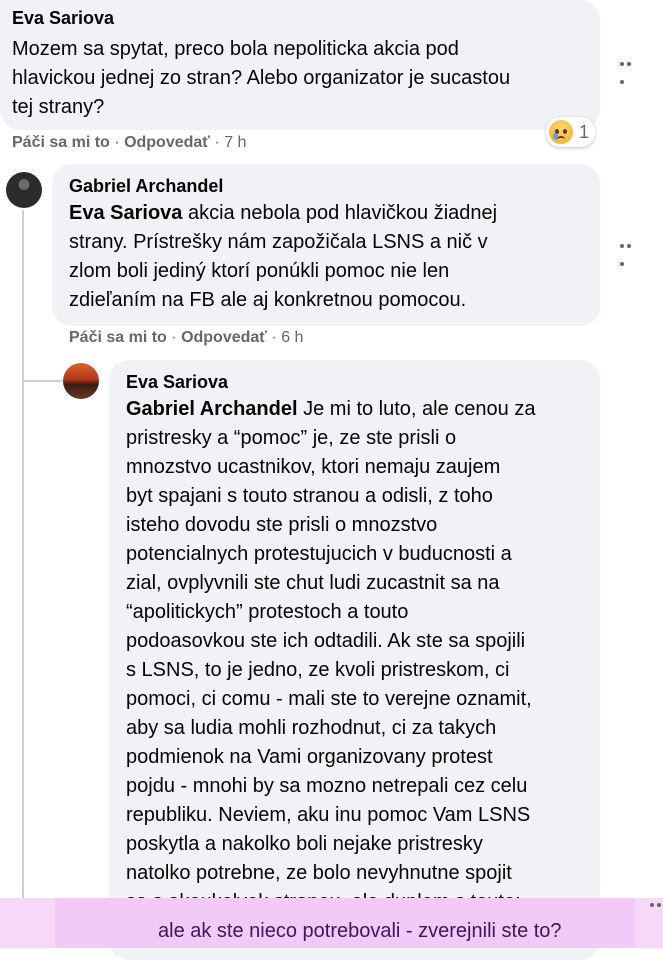  I want to click on comment-text-line: tej strany?, so click(58, 107).